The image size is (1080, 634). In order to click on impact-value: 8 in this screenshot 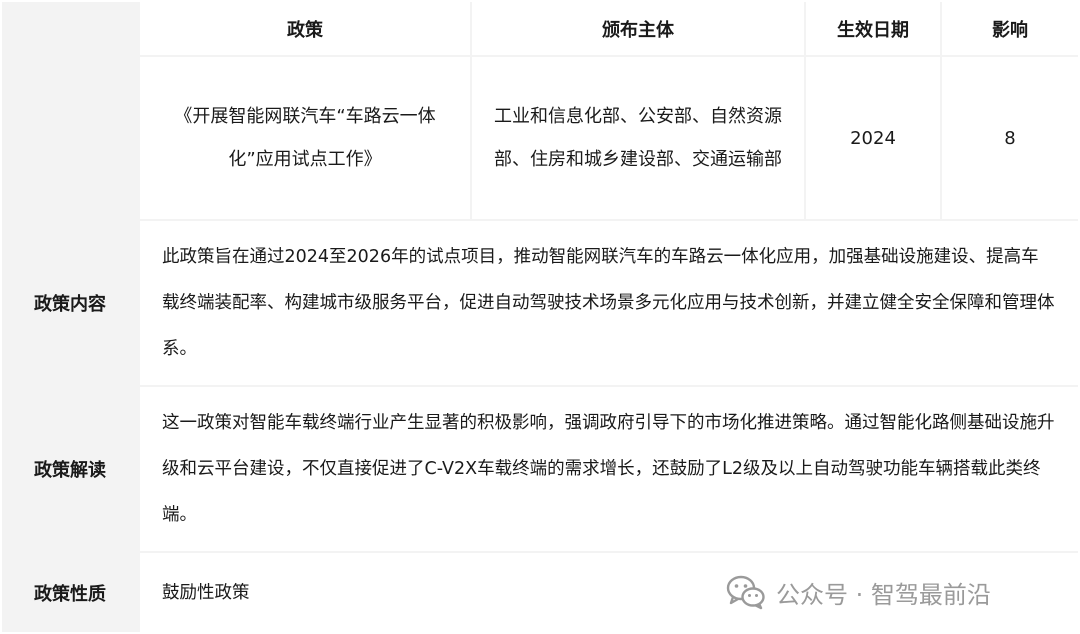, I will do `click(1010, 138)`.